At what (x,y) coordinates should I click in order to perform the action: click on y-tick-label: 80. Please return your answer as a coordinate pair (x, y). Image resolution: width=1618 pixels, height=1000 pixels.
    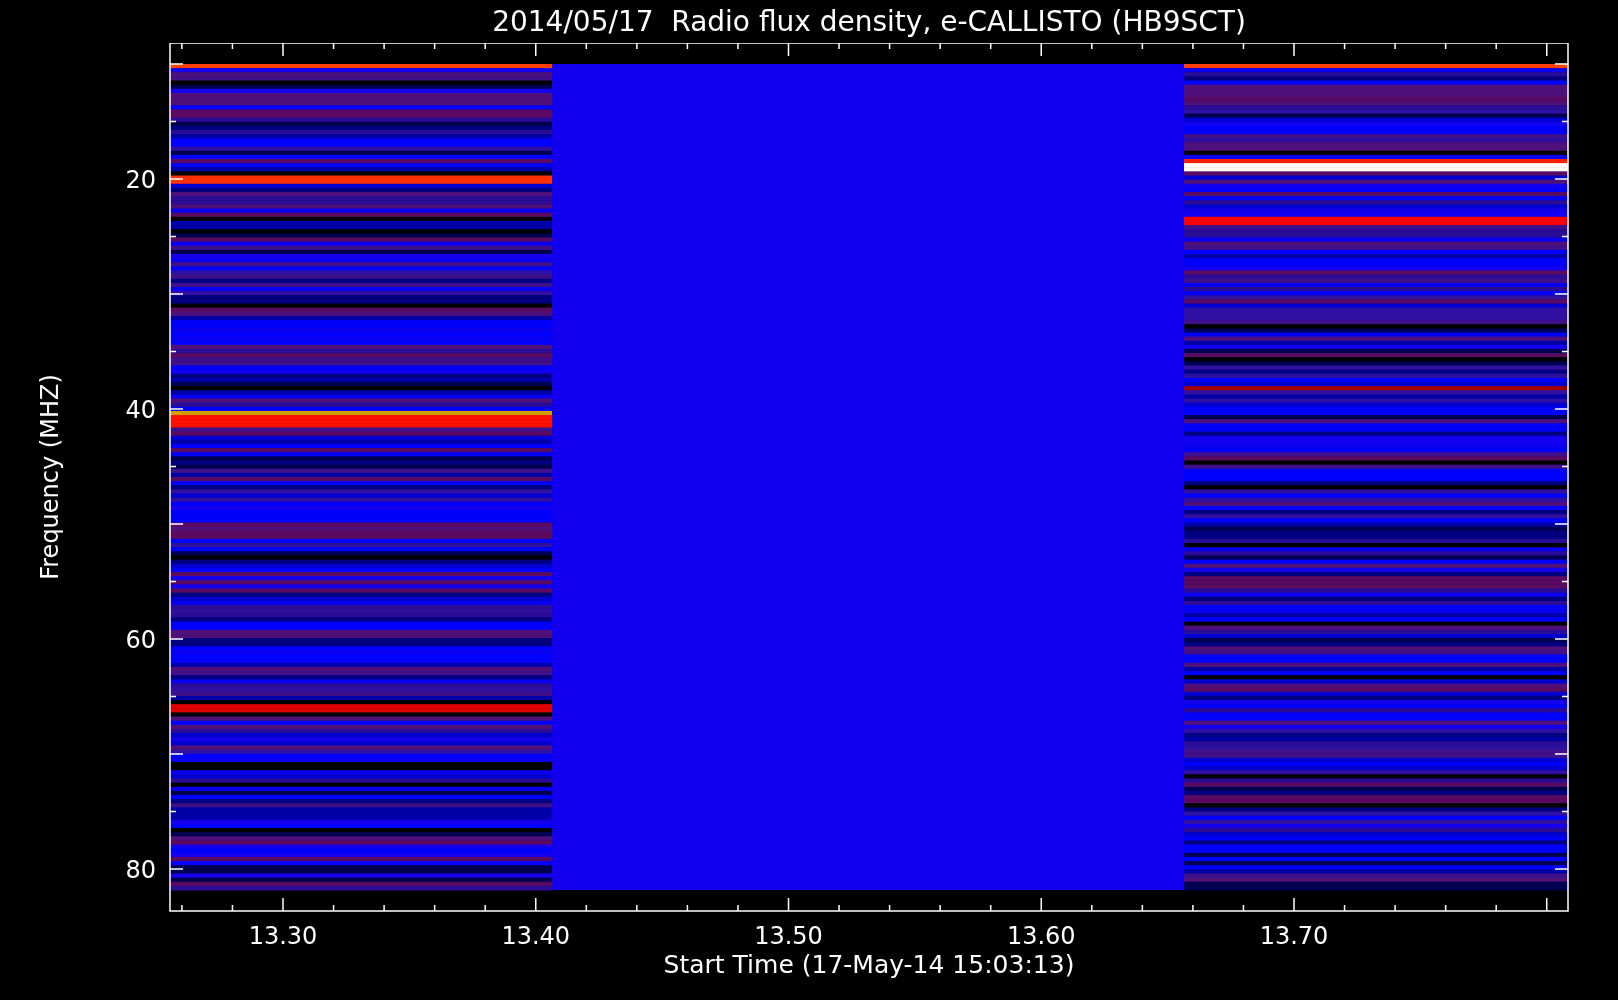
    Looking at the image, I should click on (140, 870).